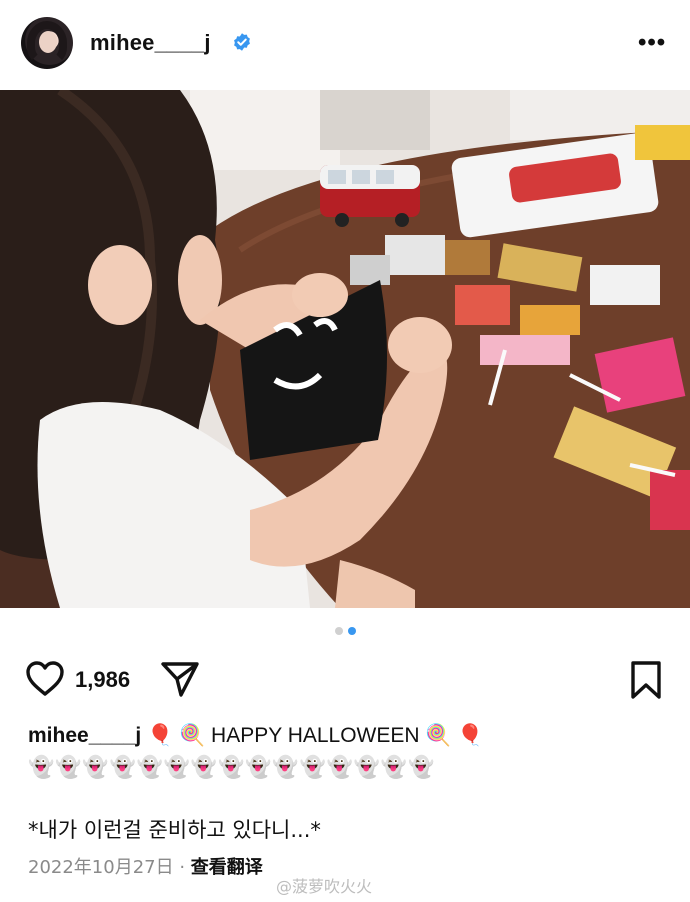 This screenshot has width=690, height=902. I want to click on avatar, so click(47, 43).